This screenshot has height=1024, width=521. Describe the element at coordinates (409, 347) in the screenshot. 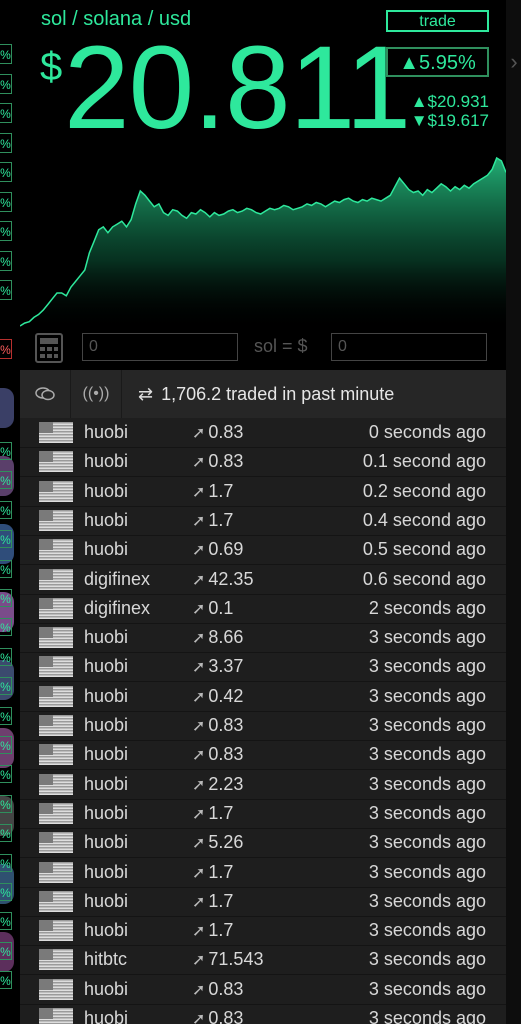

I see `usd-amount-input` at that location.